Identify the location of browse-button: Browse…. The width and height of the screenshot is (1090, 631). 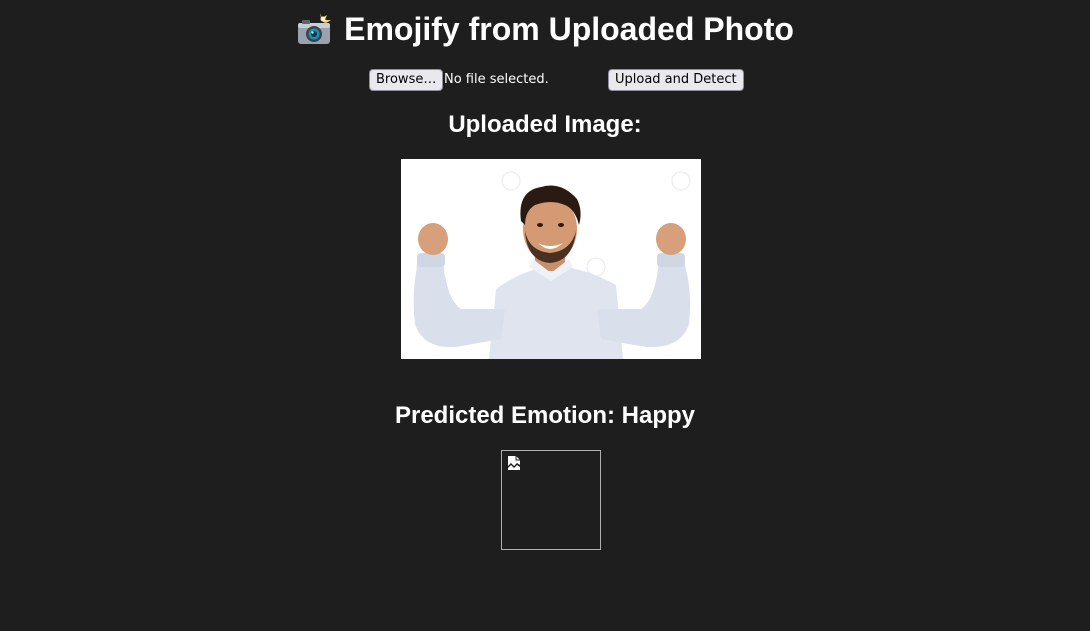
(406, 80).